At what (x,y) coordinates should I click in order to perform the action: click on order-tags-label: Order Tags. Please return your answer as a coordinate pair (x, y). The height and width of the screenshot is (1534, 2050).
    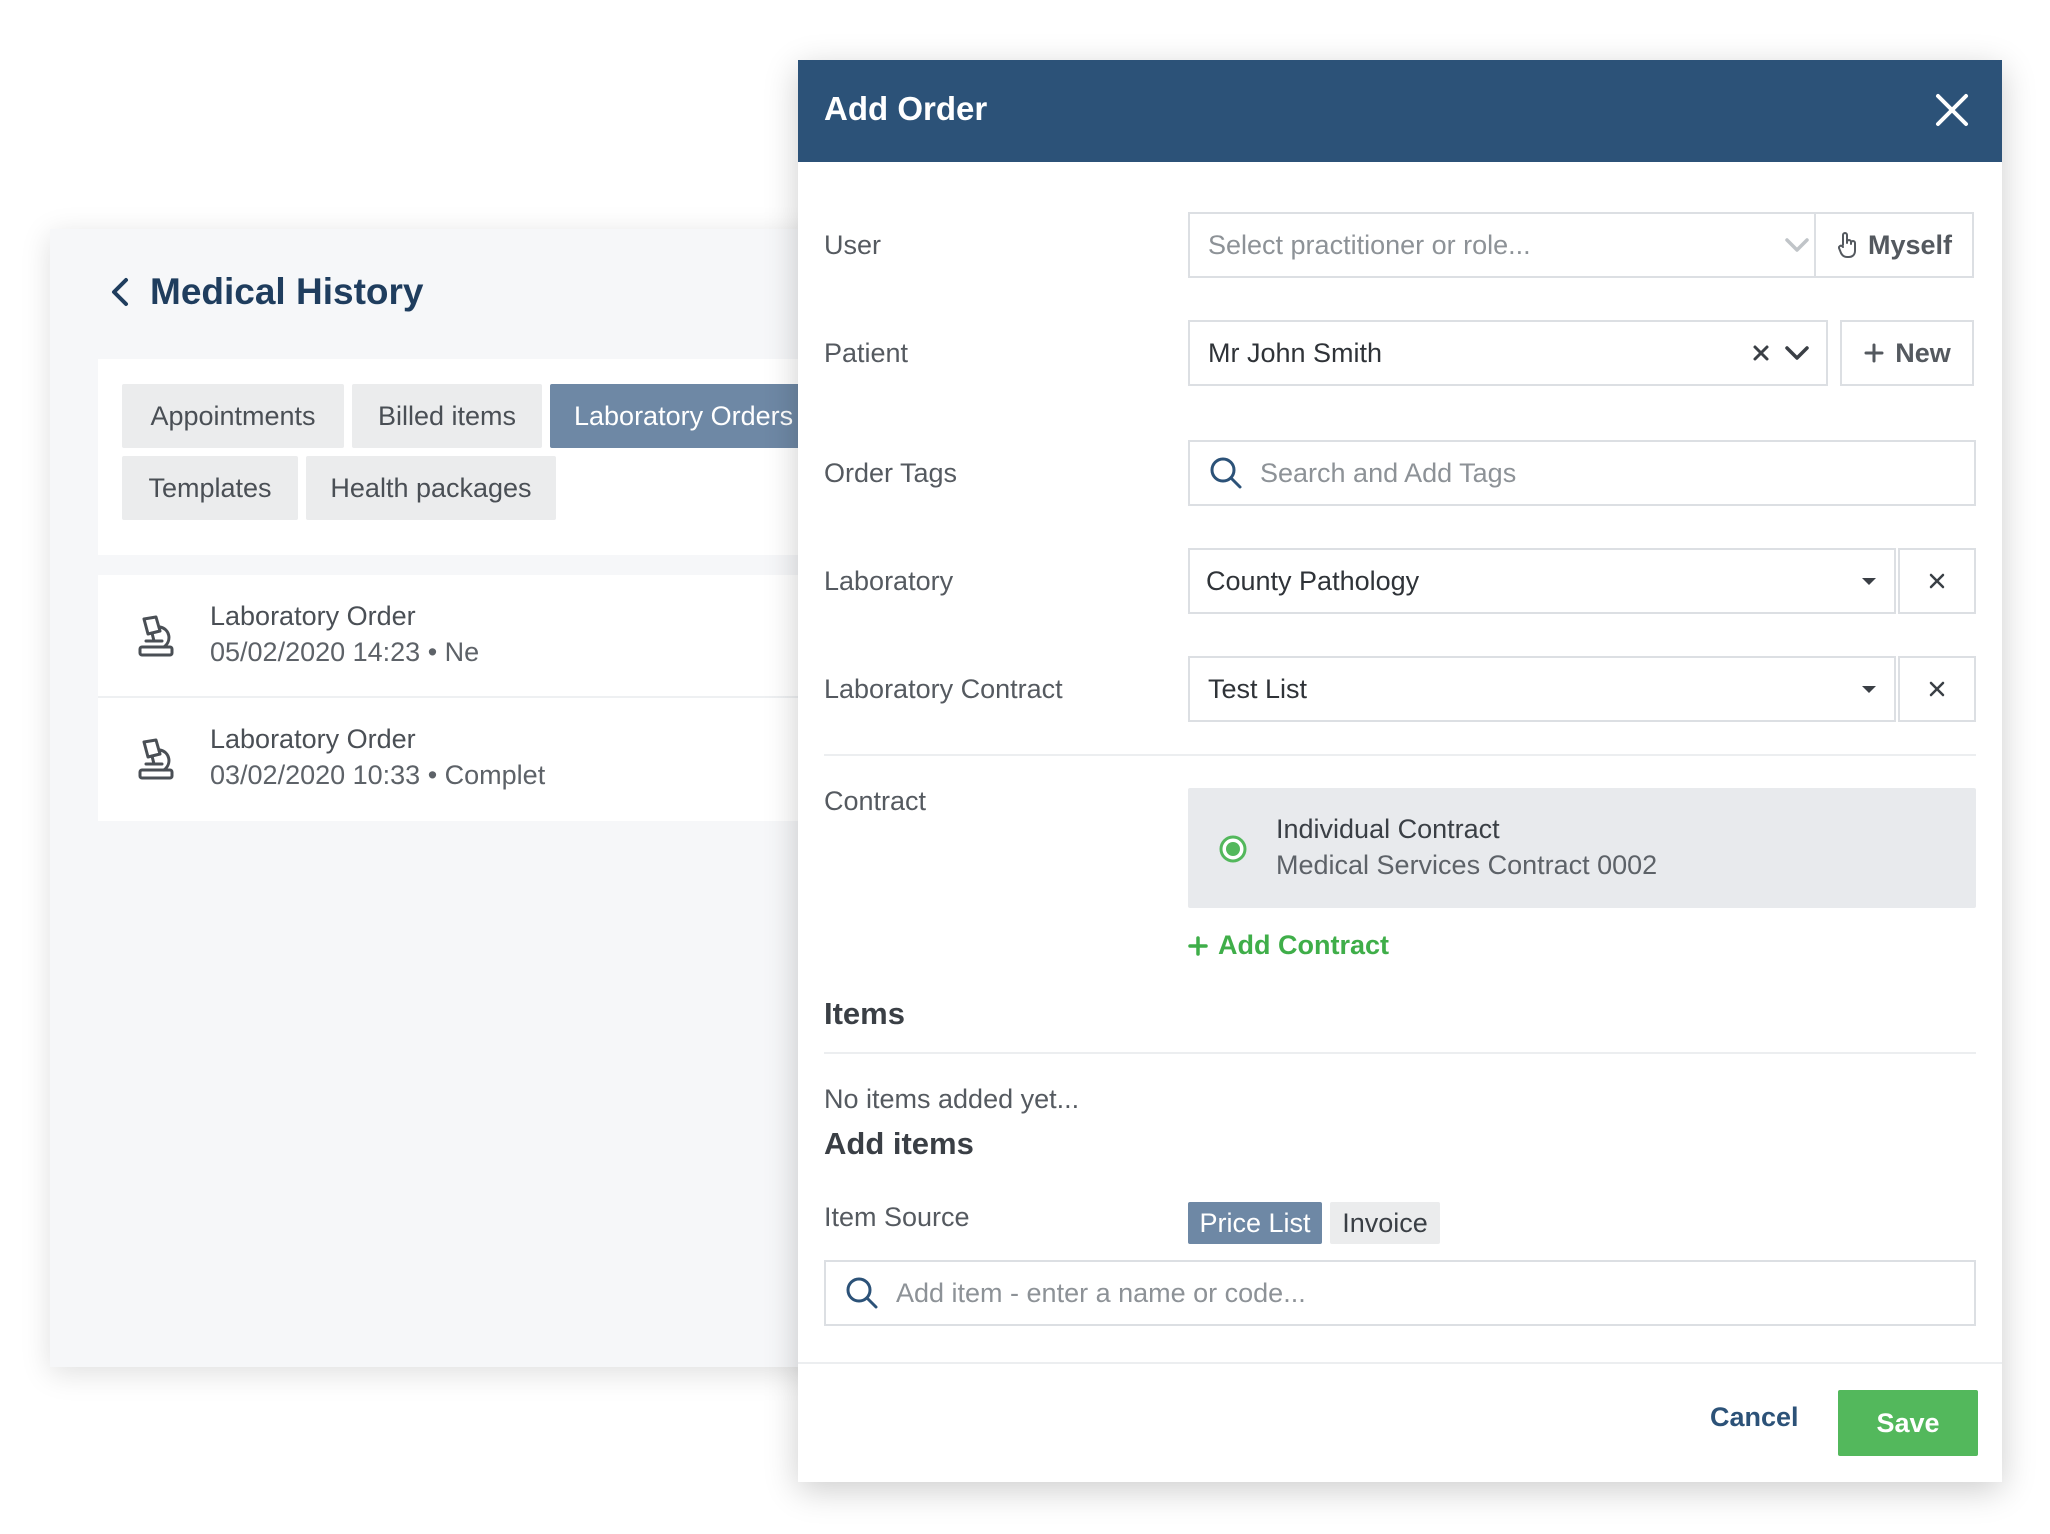
    Looking at the image, I should click on (891, 473).